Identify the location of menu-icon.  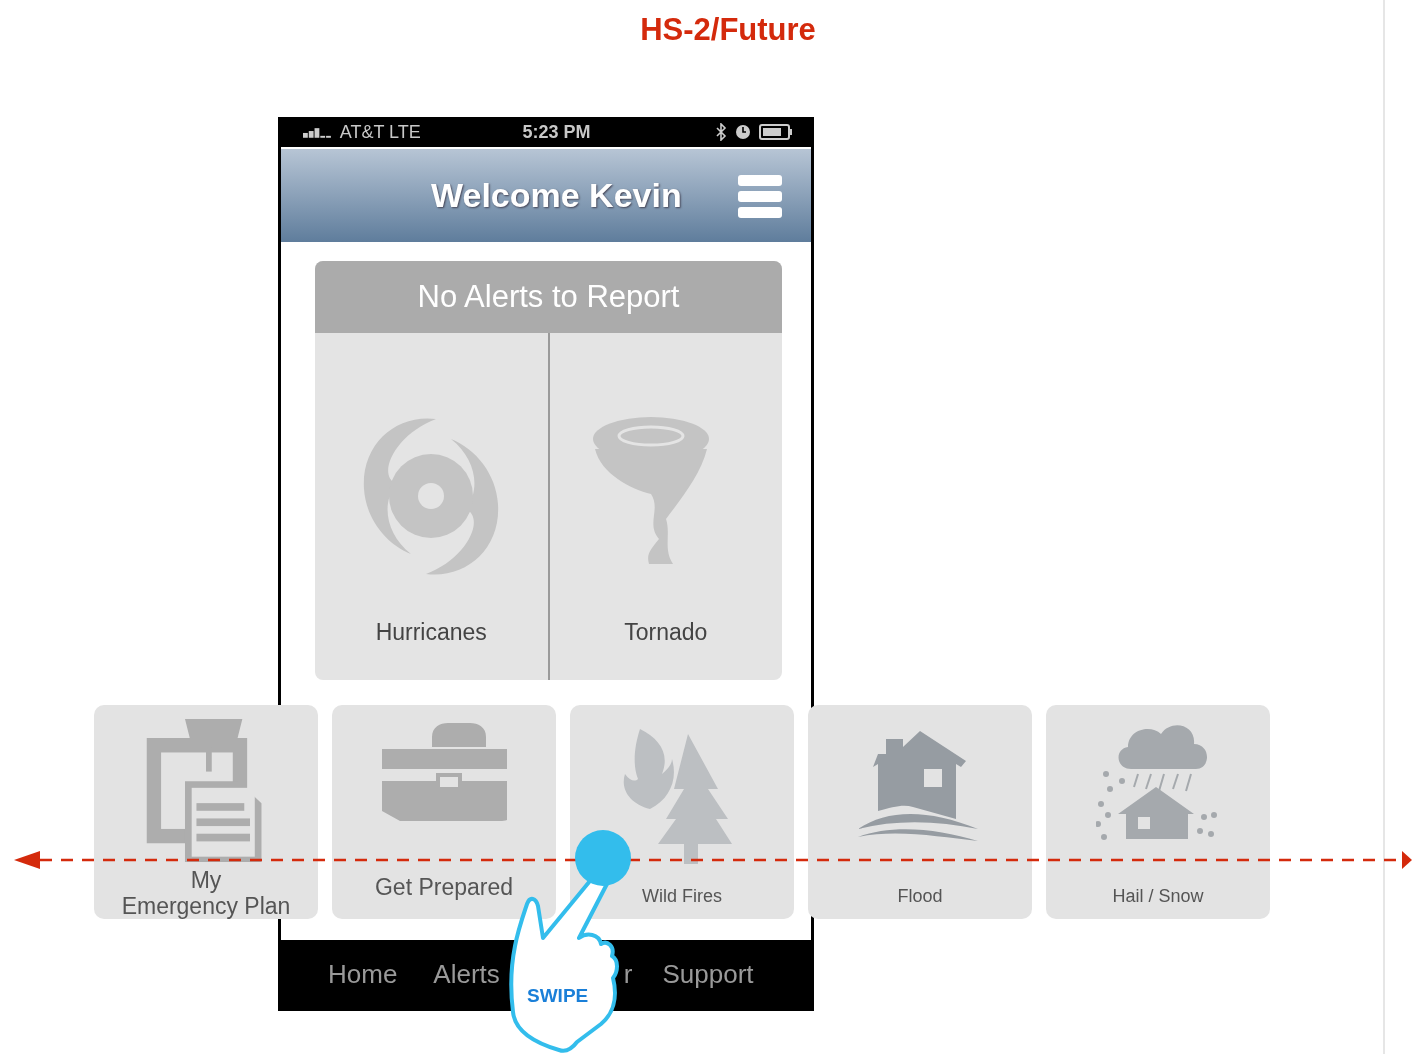
(759, 195).